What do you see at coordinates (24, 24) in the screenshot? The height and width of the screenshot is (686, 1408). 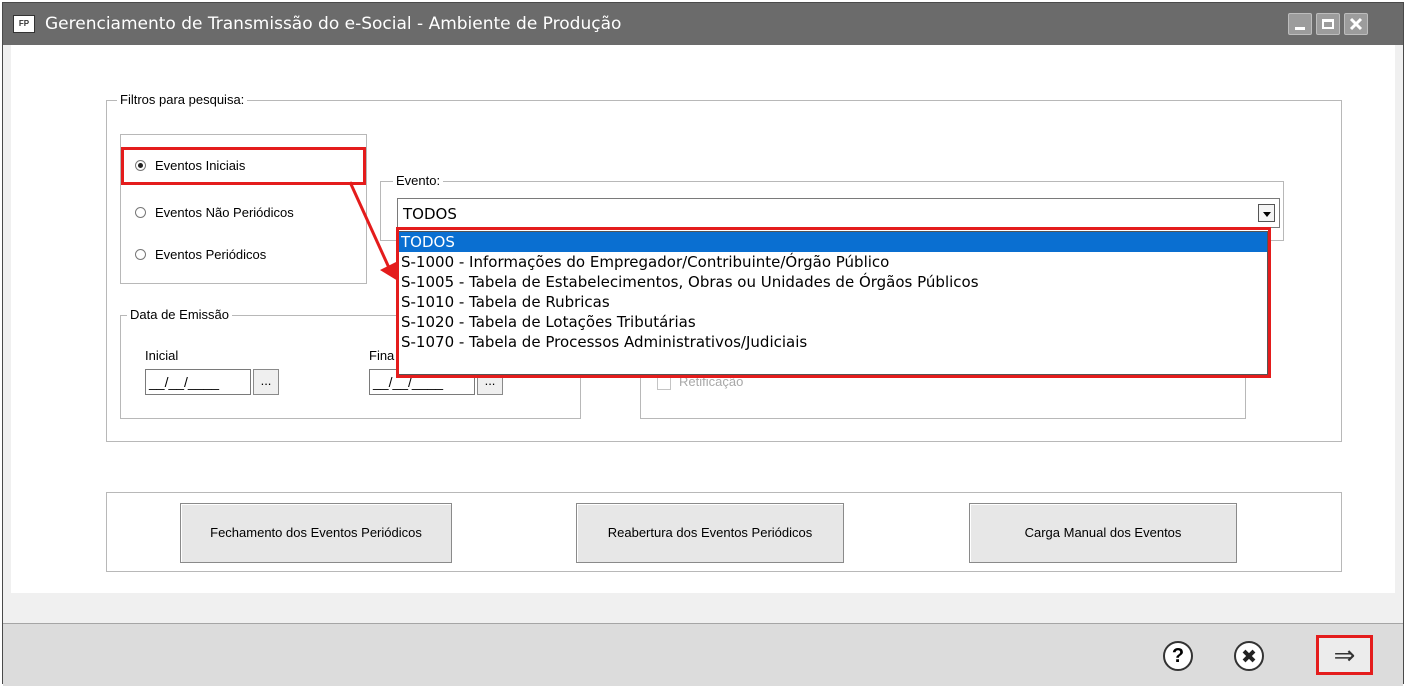 I see `app-icon: FP` at bounding box center [24, 24].